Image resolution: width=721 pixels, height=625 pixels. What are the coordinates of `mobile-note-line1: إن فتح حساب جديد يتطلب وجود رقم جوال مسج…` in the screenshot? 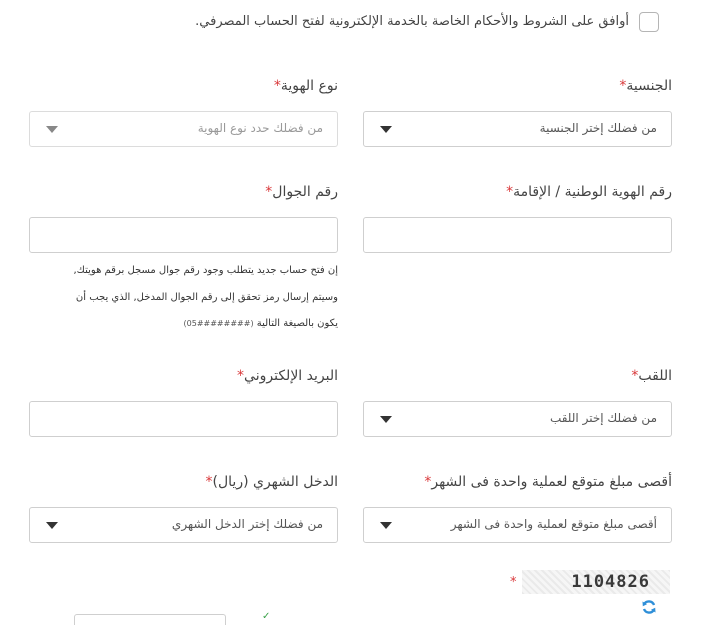 It's located at (206, 270).